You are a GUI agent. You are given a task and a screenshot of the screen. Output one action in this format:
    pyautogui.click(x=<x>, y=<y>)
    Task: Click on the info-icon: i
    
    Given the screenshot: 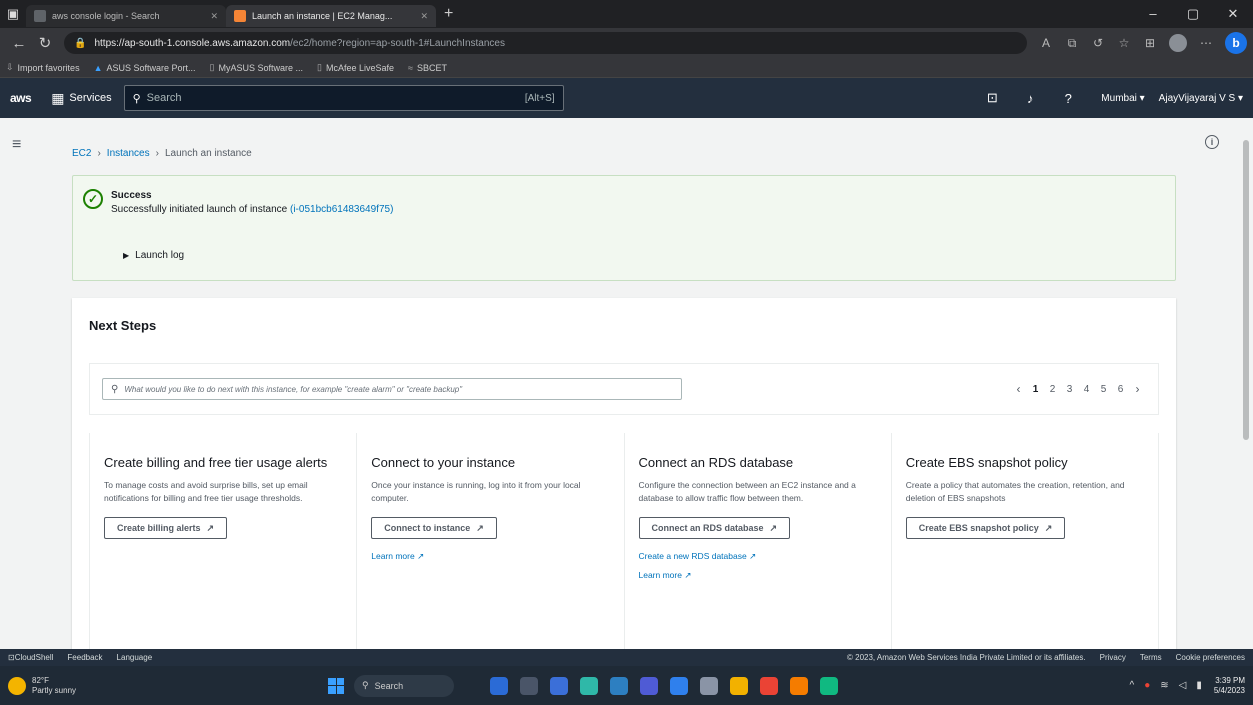 What is the action you would take?
    pyautogui.click(x=1212, y=142)
    